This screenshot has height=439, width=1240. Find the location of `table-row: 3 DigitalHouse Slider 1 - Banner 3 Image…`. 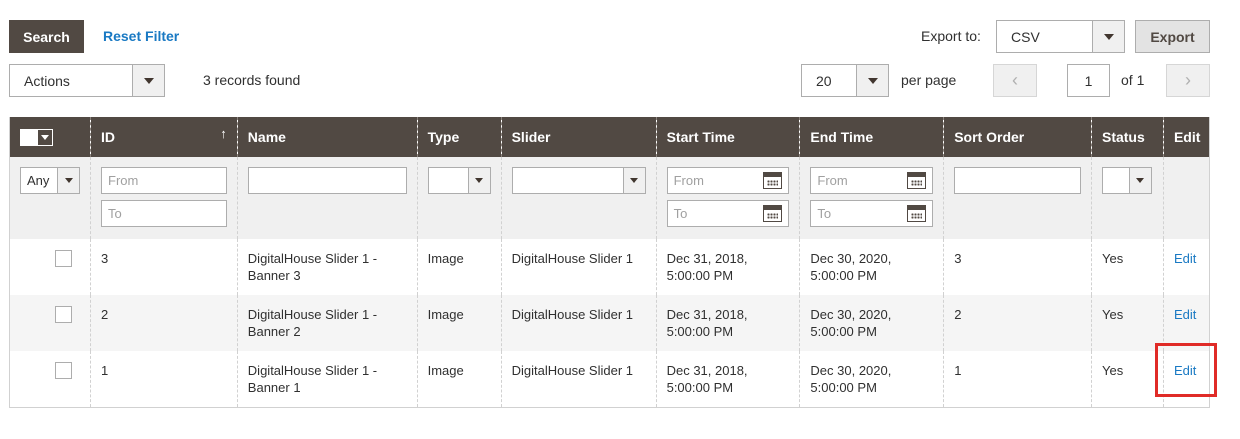

table-row: 3 DigitalHouse Slider 1 - Banner 3 Image… is located at coordinates (610, 267).